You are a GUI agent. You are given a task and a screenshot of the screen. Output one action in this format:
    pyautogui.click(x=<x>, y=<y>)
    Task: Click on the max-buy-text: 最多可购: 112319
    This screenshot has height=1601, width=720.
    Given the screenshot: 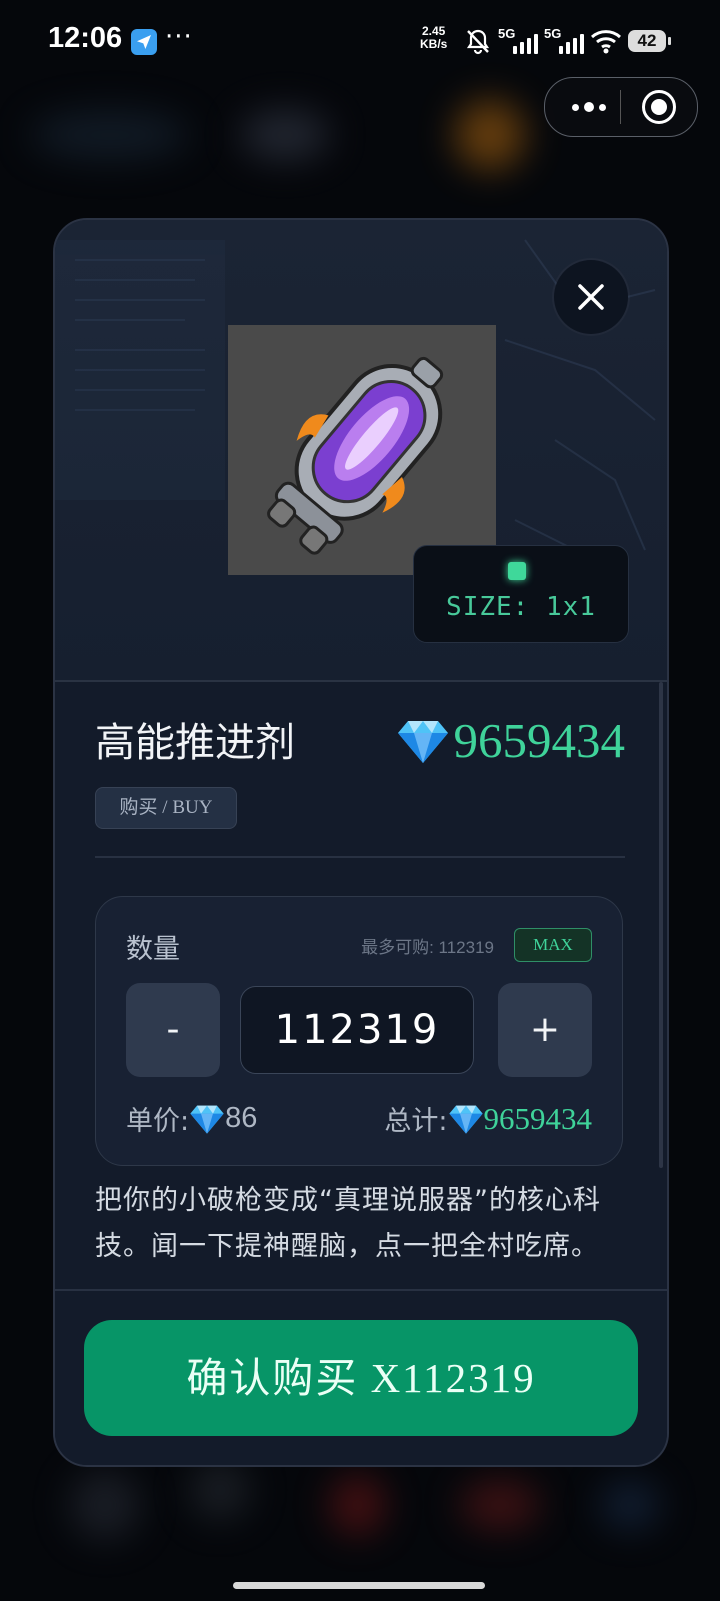 What is the action you would take?
    pyautogui.click(x=427, y=947)
    